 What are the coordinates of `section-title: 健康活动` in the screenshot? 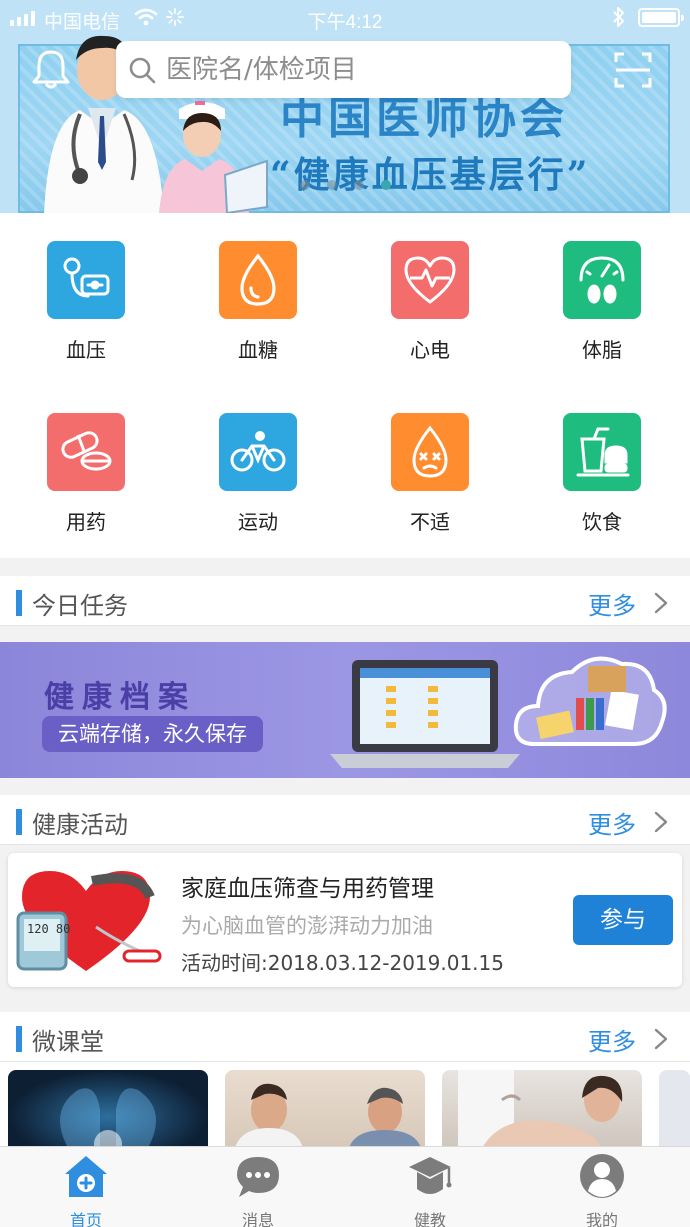 It's located at (80, 825).